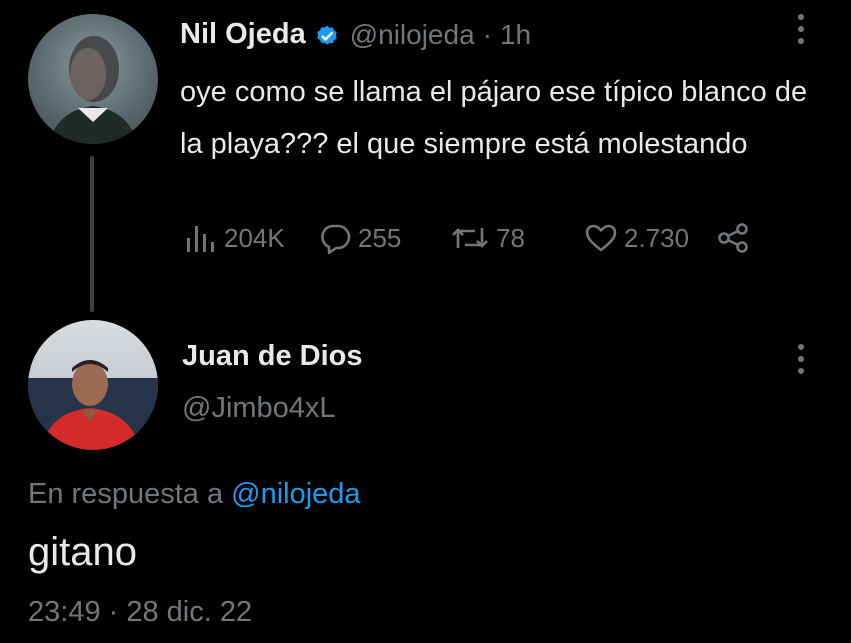 The height and width of the screenshot is (643, 851). What do you see at coordinates (140, 612) in the screenshot?
I see `reply-timestamp: 23:49 · 28 dic. 22` at bounding box center [140, 612].